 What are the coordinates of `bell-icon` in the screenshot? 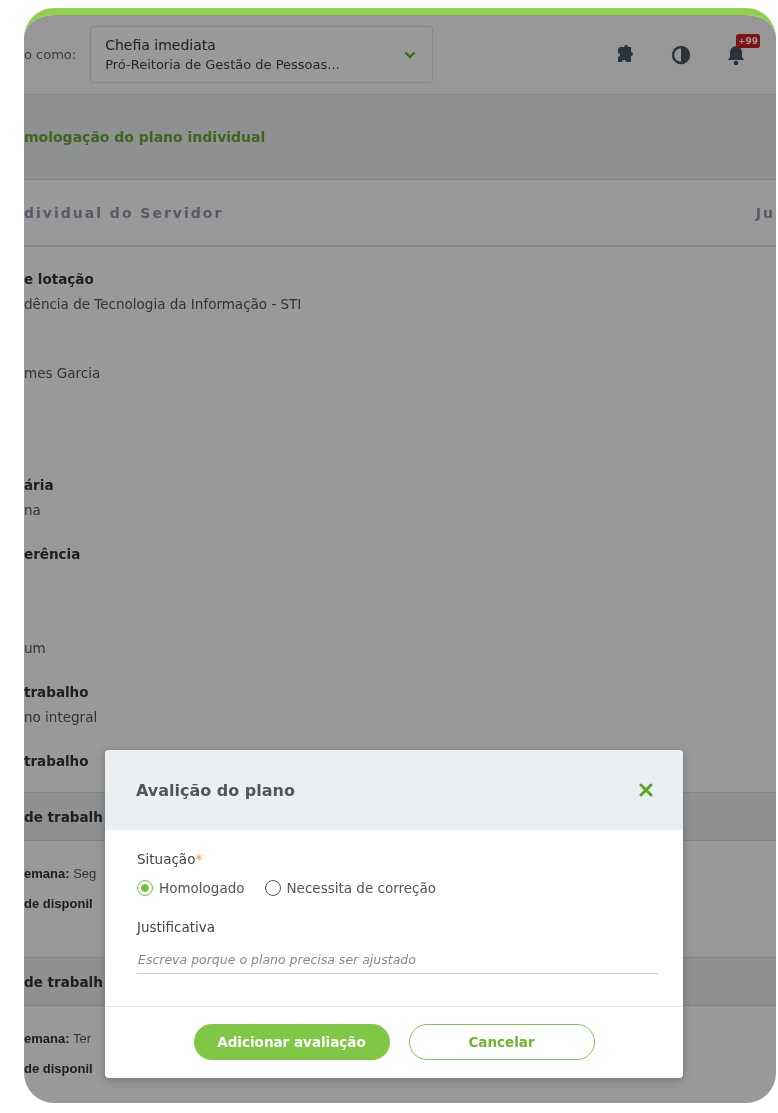 It's located at (736, 54).